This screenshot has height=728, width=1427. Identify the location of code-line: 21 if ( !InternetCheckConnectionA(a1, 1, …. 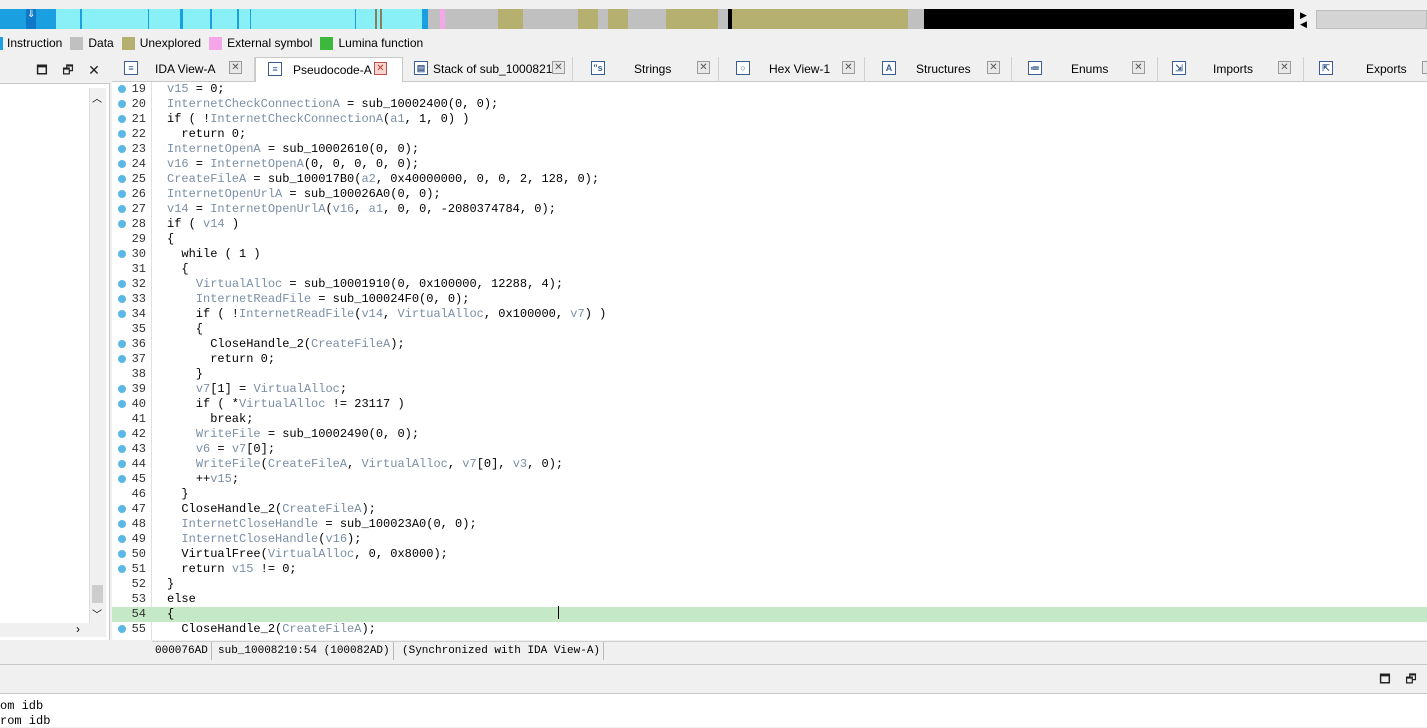
(769, 119).